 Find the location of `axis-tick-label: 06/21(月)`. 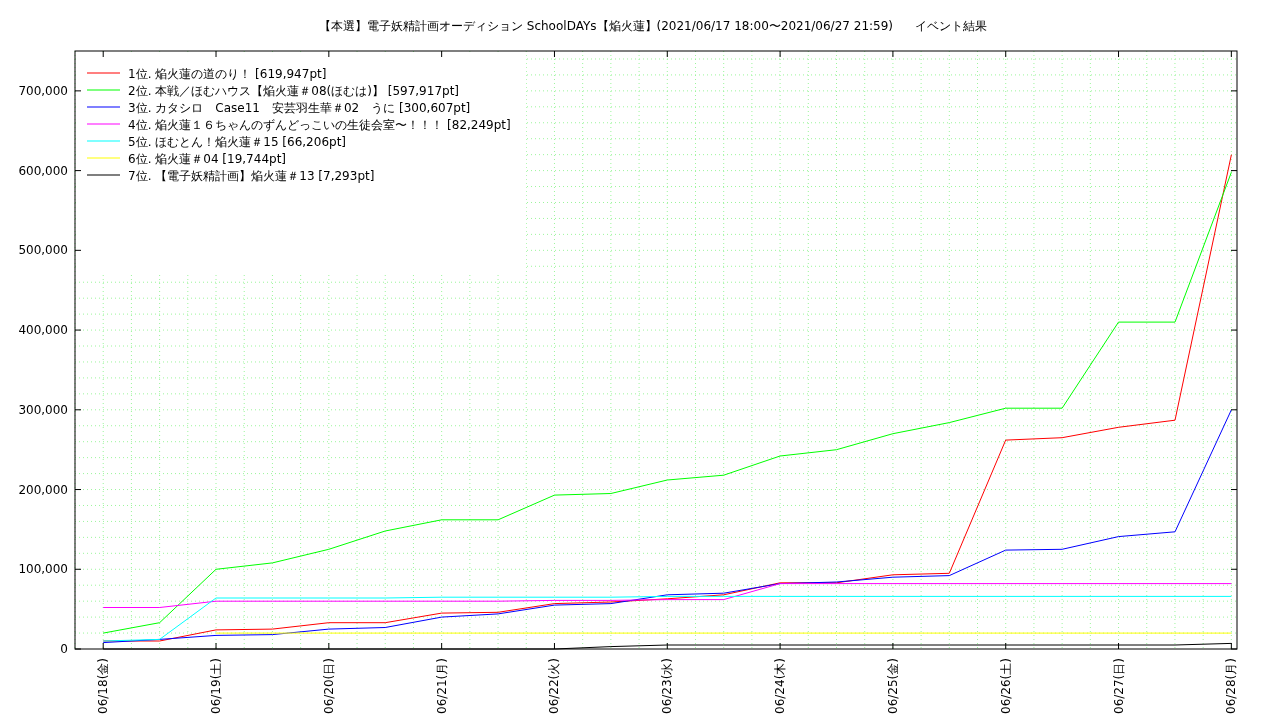

axis-tick-label: 06/21(月) is located at coordinates (441, 686).